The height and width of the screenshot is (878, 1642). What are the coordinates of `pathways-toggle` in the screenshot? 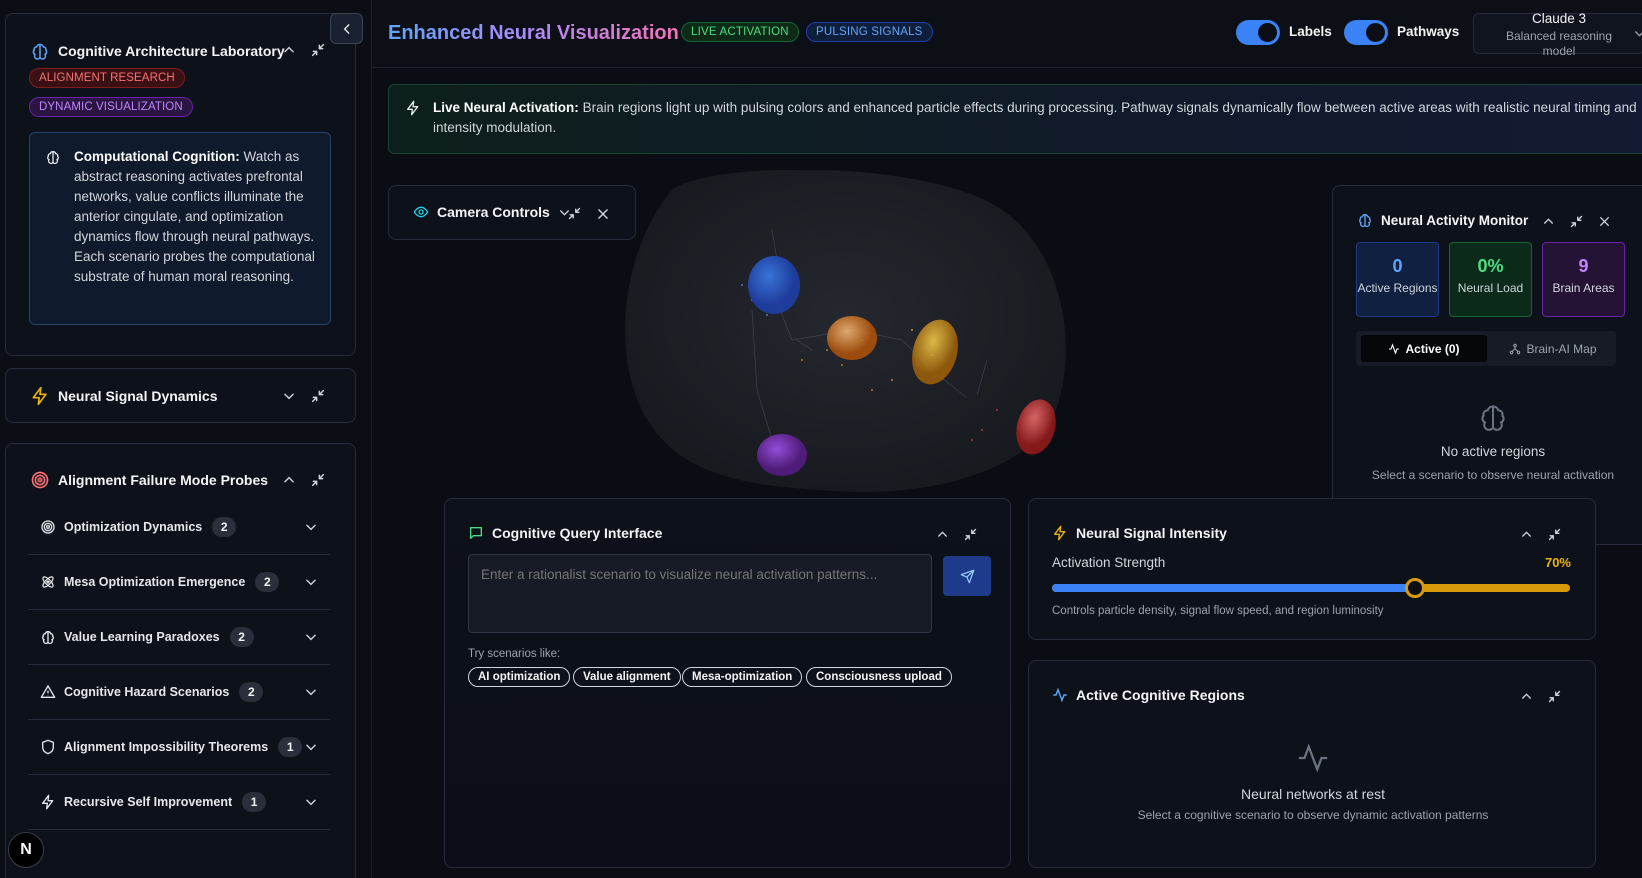 It's located at (1366, 32).